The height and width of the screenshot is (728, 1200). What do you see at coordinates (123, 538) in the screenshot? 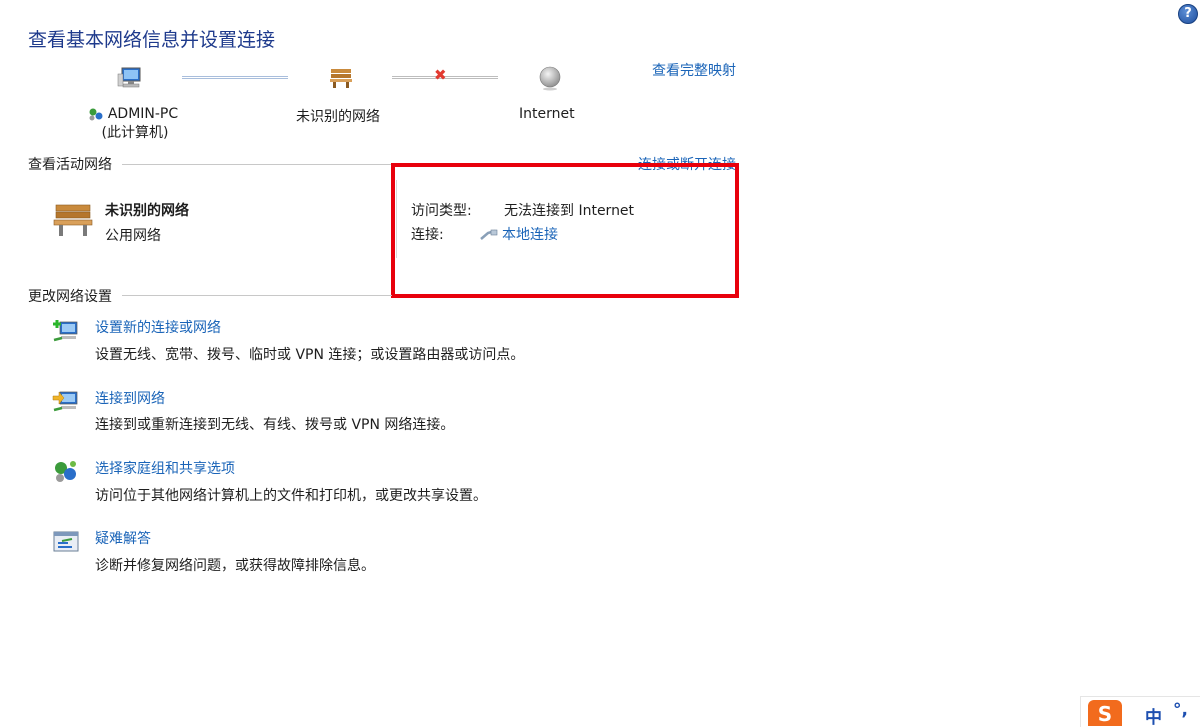
I see `task-troubleshoot-link: 疑难解答` at bounding box center [123, 538].